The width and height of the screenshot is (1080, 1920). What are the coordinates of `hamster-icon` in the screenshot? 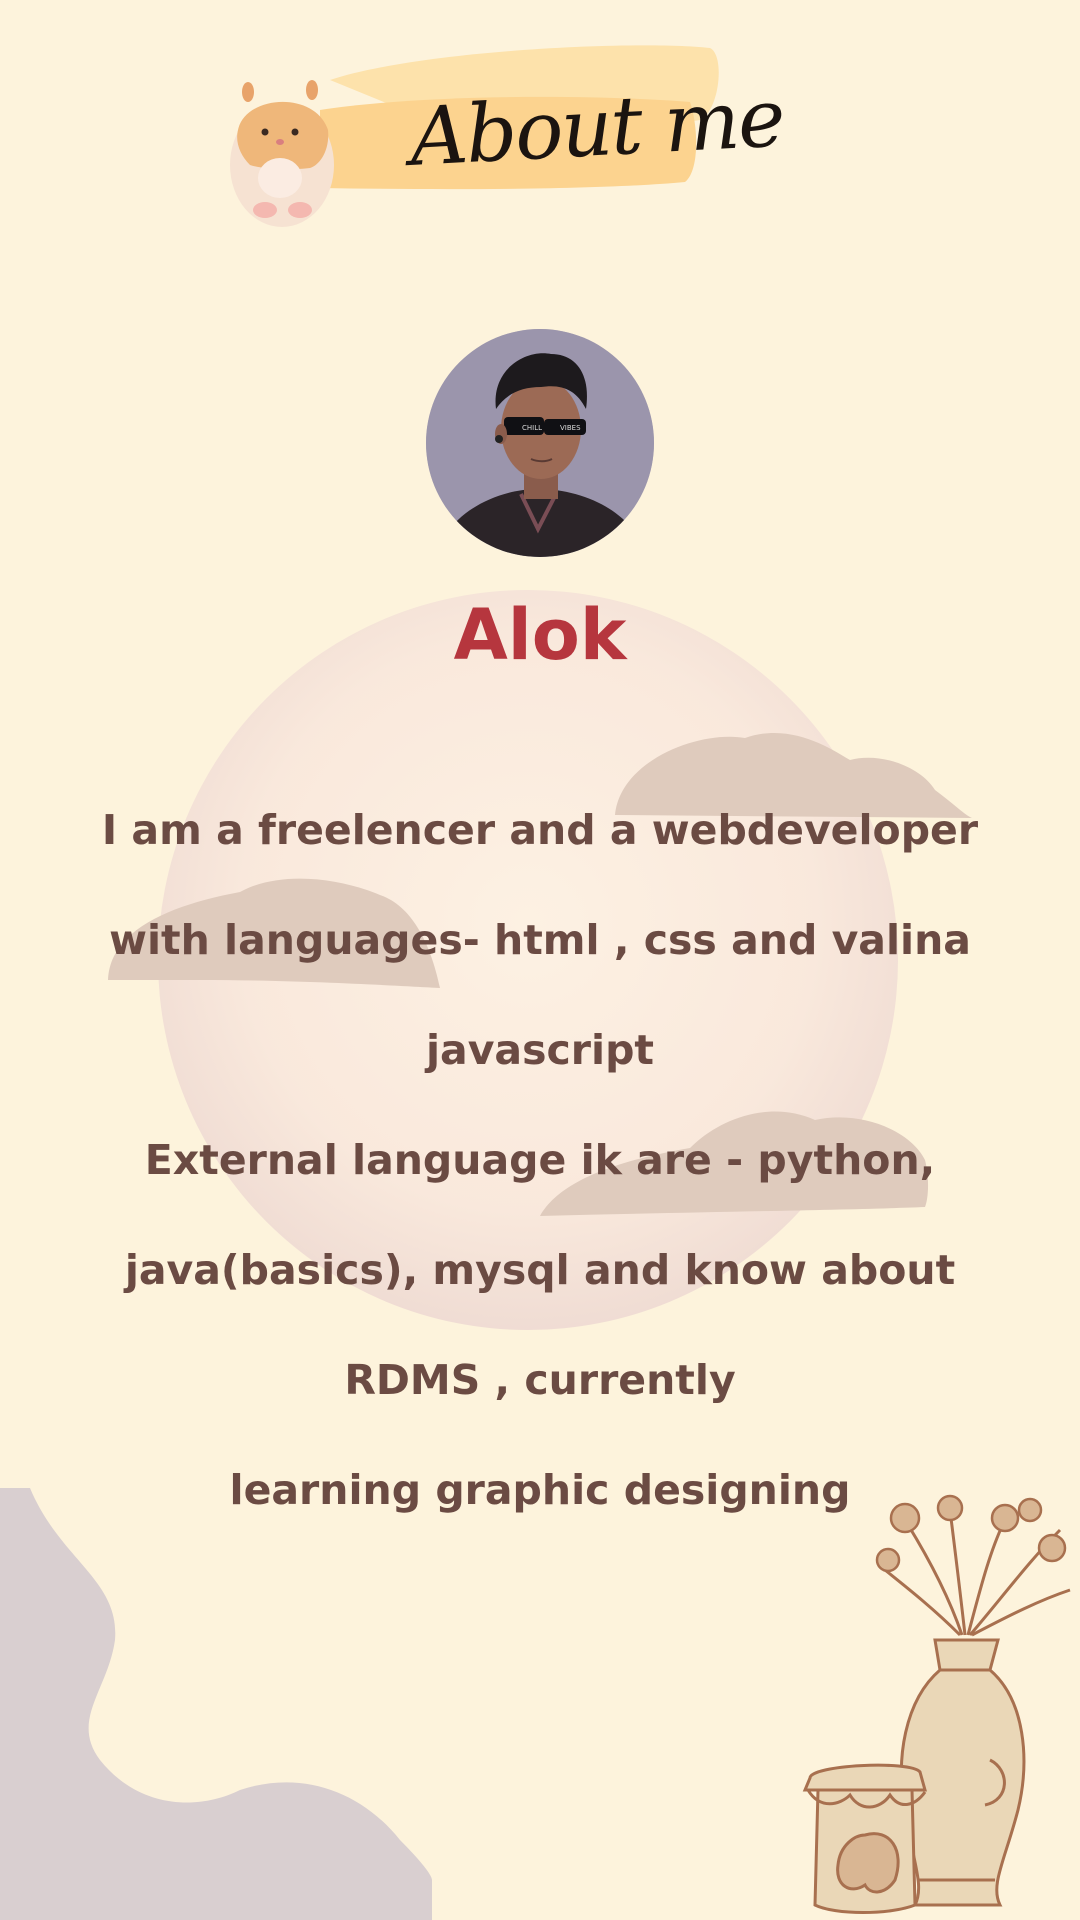 It's located at (282, 153).